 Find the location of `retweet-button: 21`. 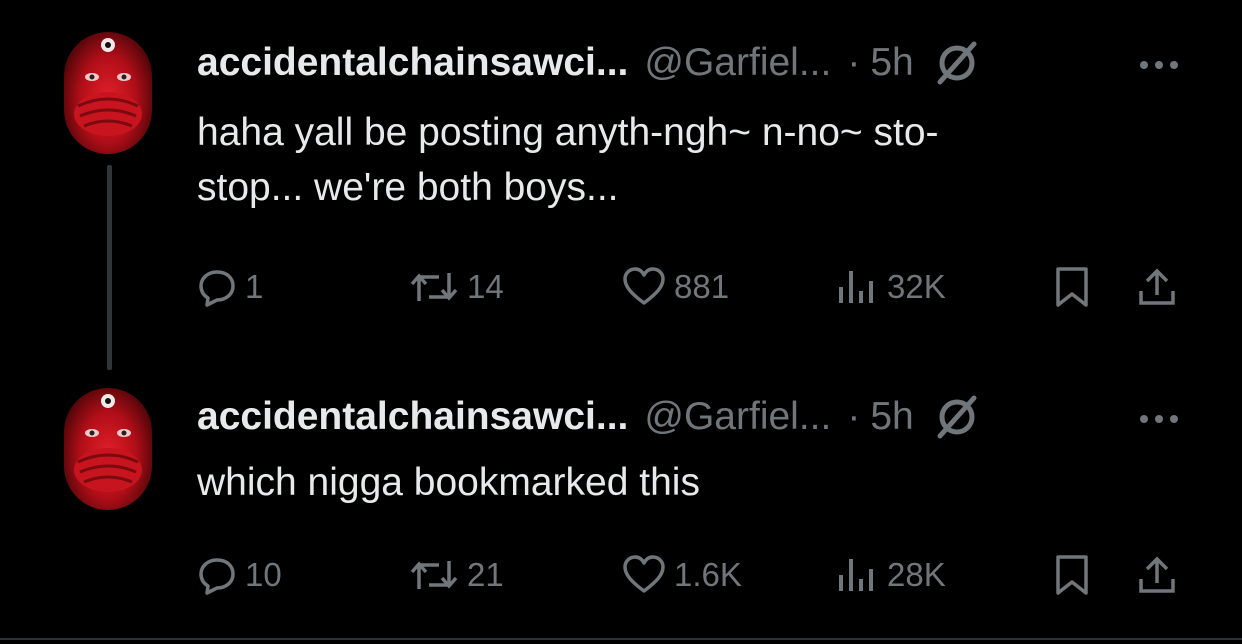

retweet-button: 21 is located at coordinates (456, 575).